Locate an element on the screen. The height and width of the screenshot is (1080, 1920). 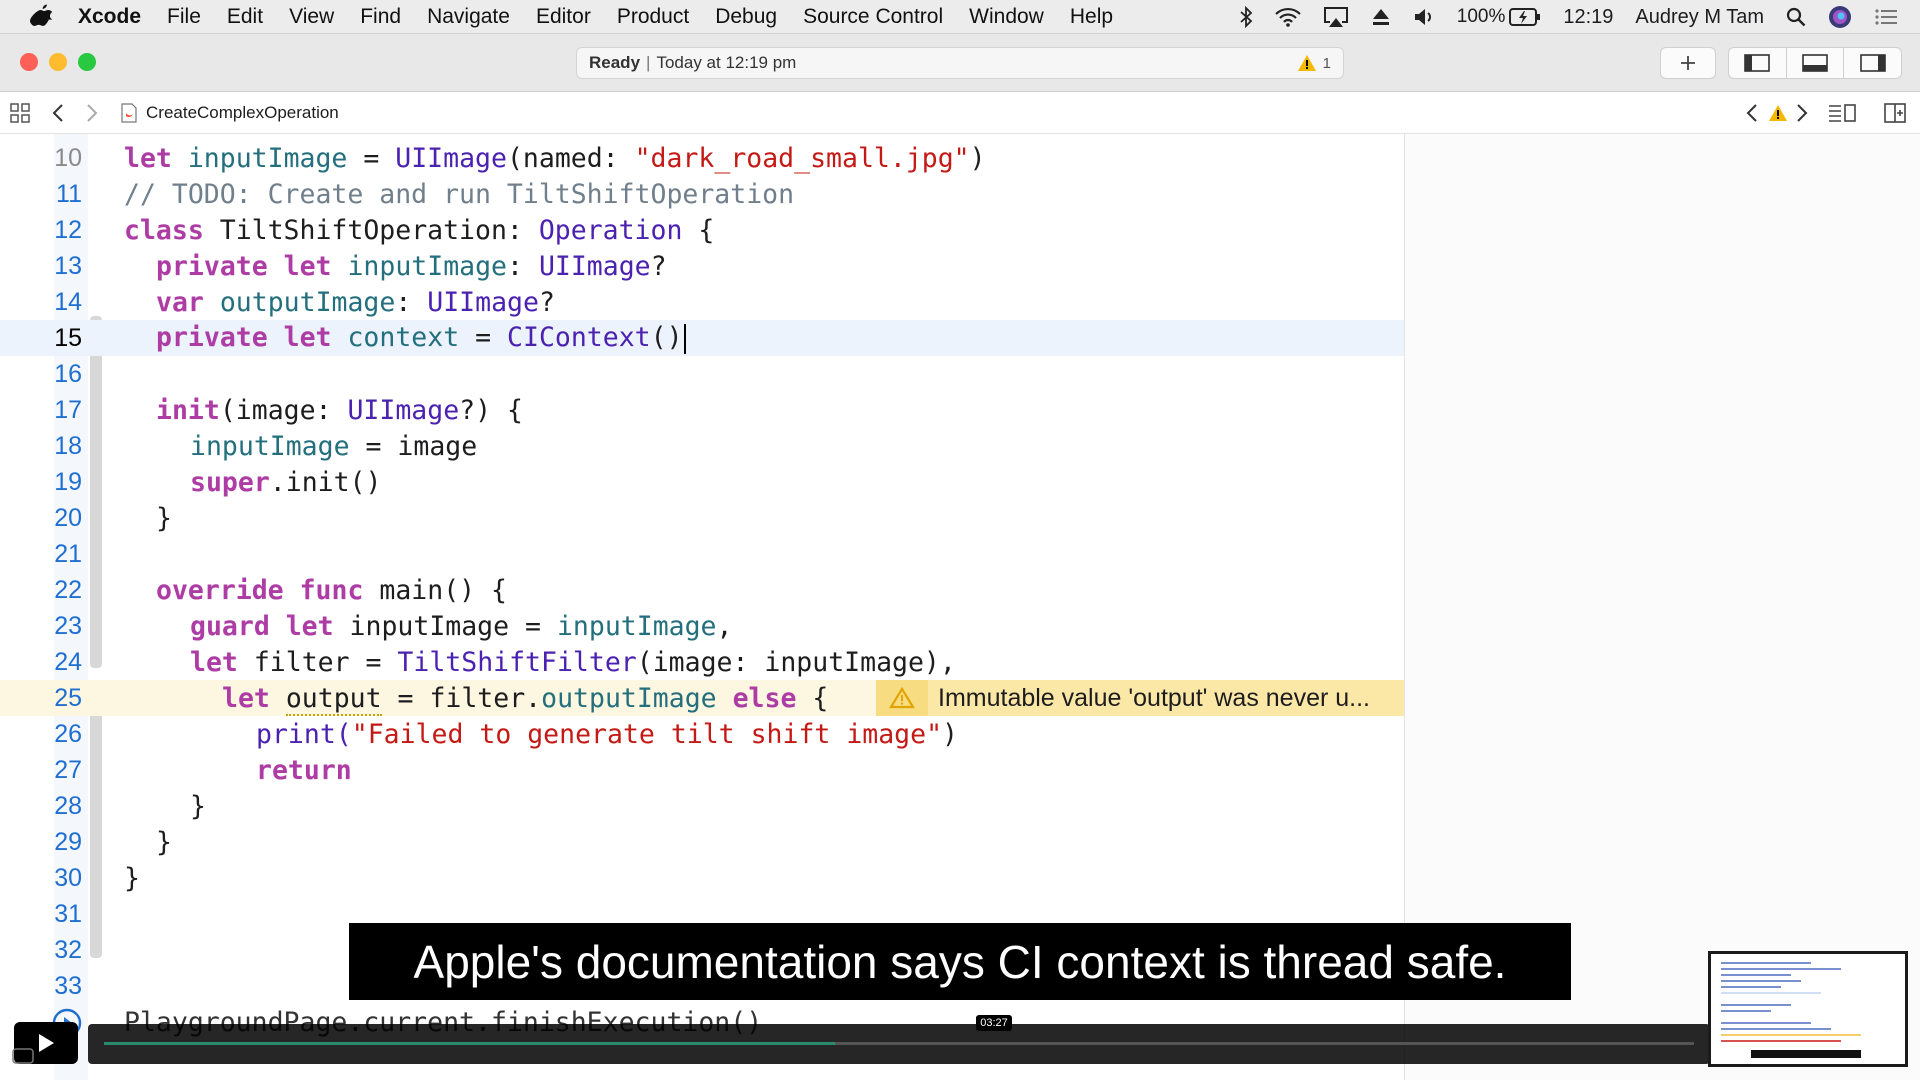
forward-button is located at coordinates (92, 113).